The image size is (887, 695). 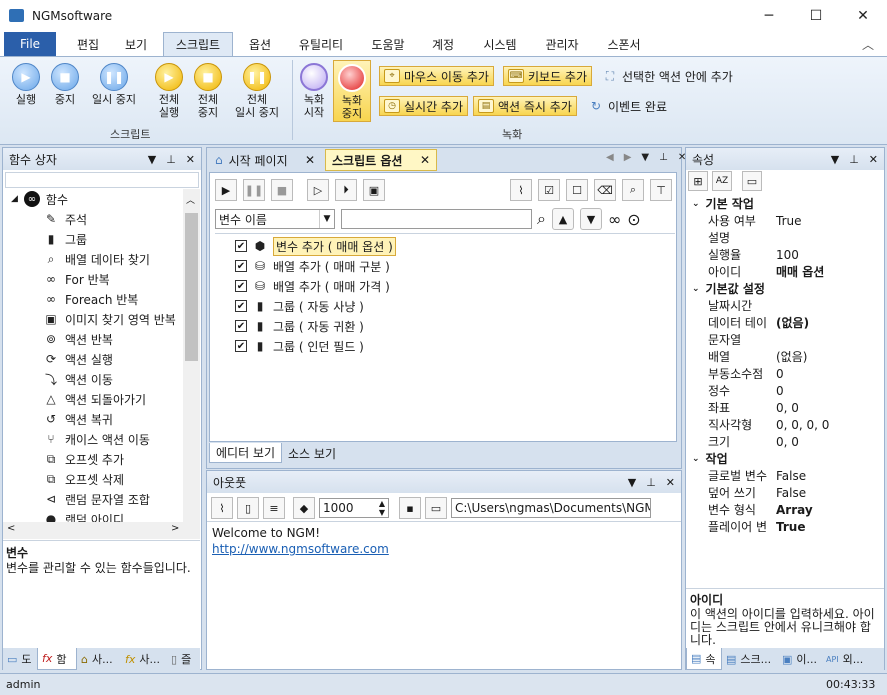 I want to click on category-basic-task: ⌄ 기본 작업, so click(x=785, y=203).